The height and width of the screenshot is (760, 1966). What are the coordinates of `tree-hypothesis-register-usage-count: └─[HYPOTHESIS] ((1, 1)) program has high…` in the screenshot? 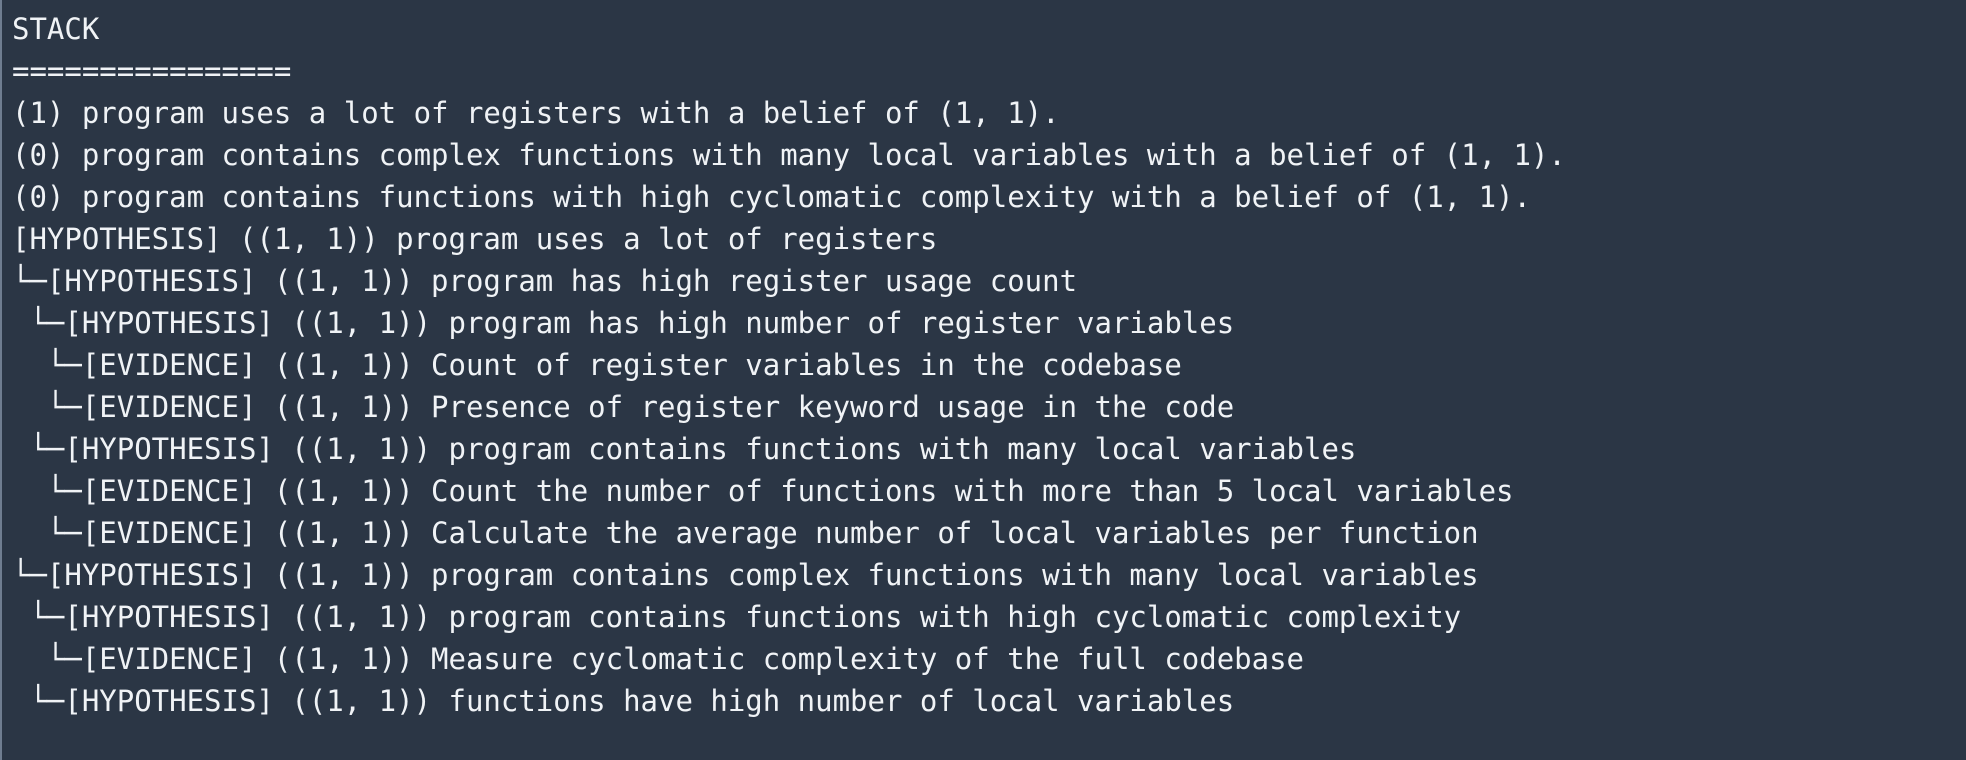 It's located at (545, 281).